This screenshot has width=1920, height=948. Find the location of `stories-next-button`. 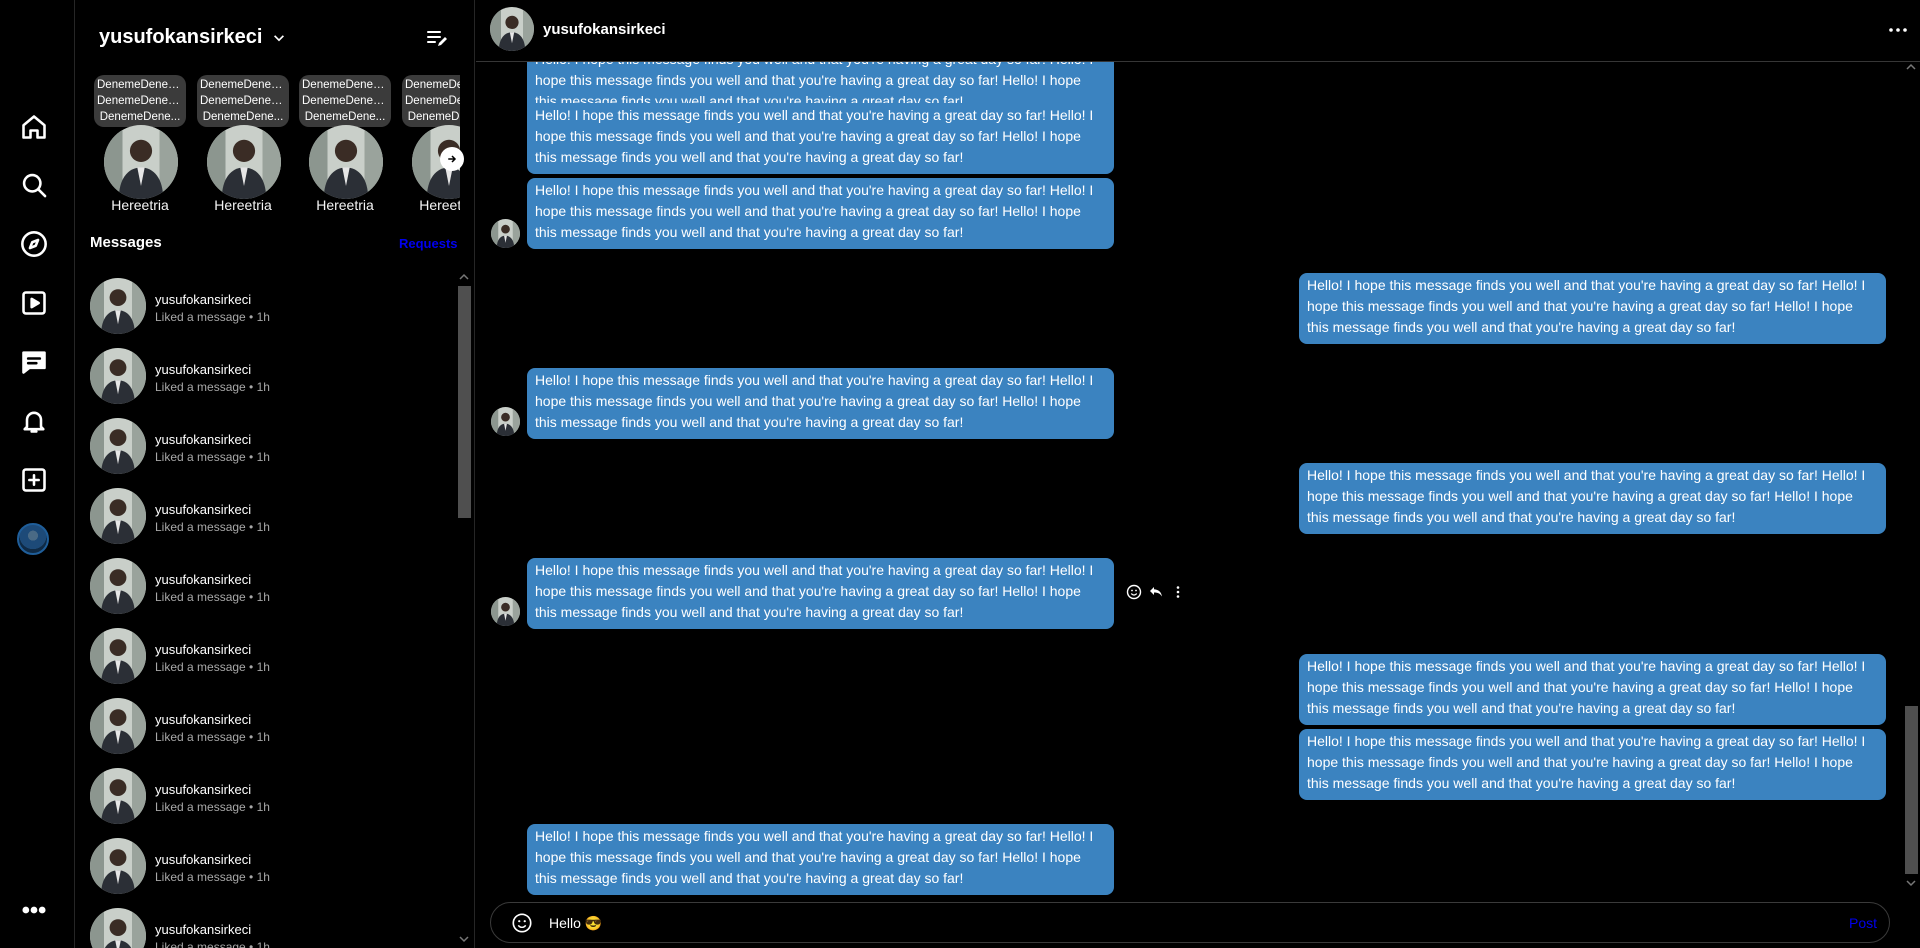

stories-next-button is located at coordinates (452, 159).